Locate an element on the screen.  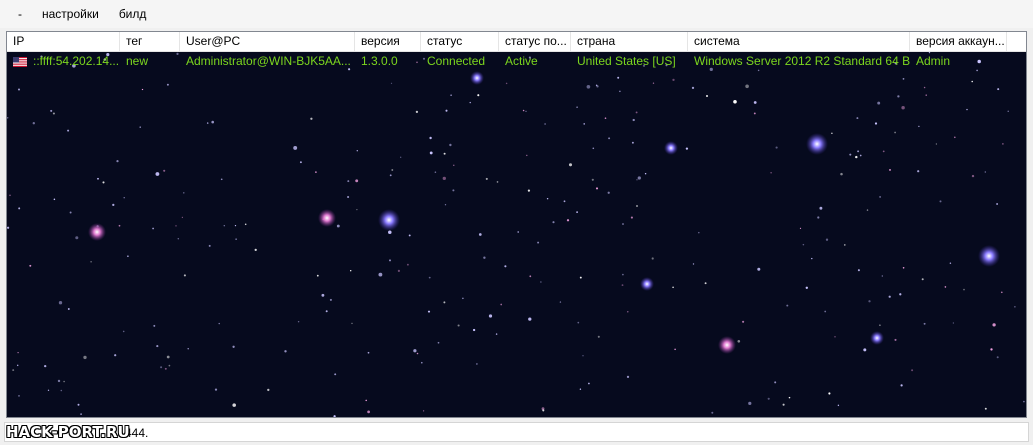
watermark-logo: HACK-PORT.RU is located at coordinates (68, 432).